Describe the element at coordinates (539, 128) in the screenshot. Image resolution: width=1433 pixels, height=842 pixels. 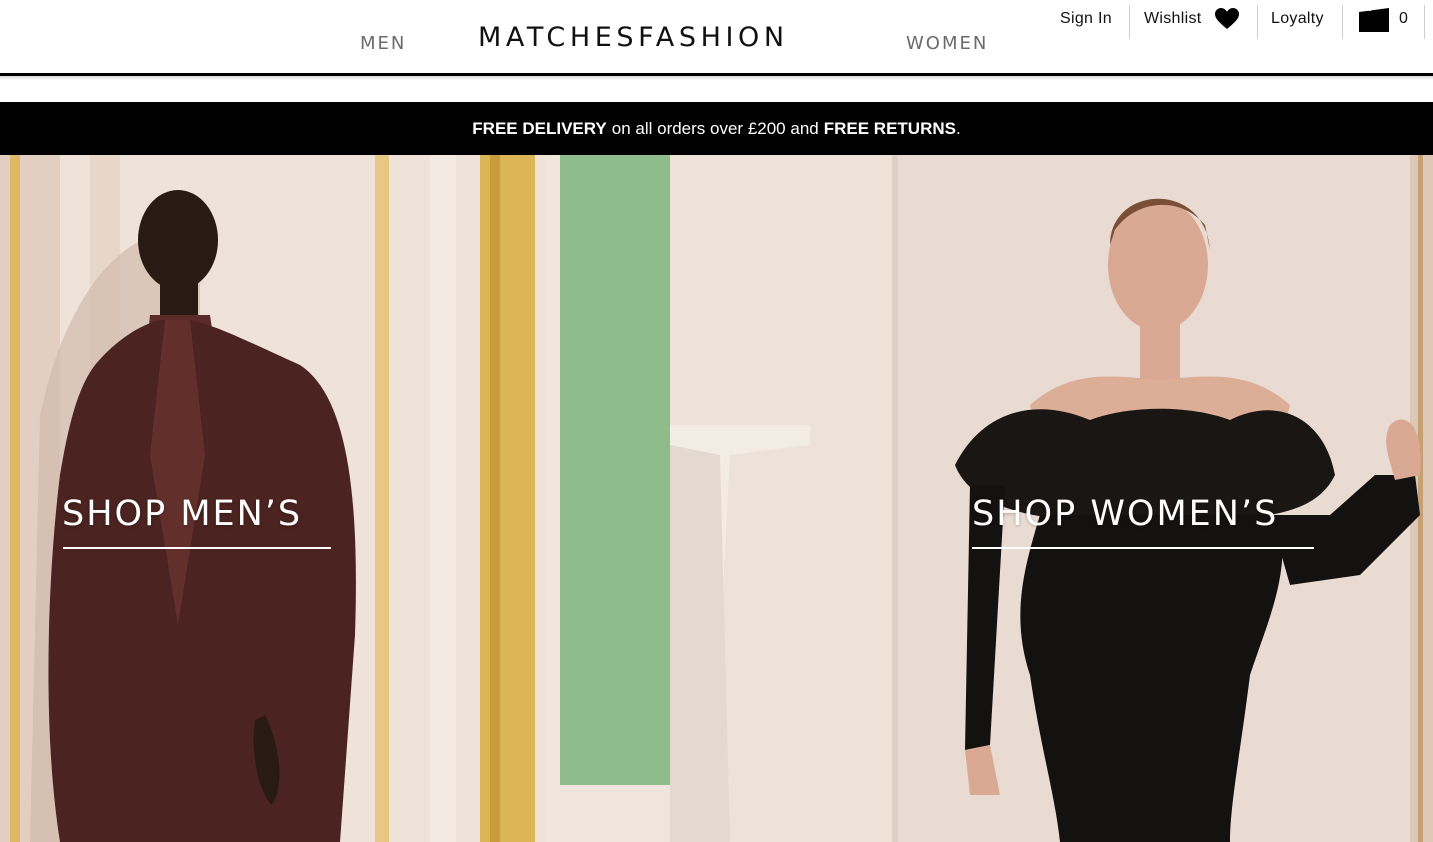
I see `promo-free-delivery: FREE DELIVERY` at that location.